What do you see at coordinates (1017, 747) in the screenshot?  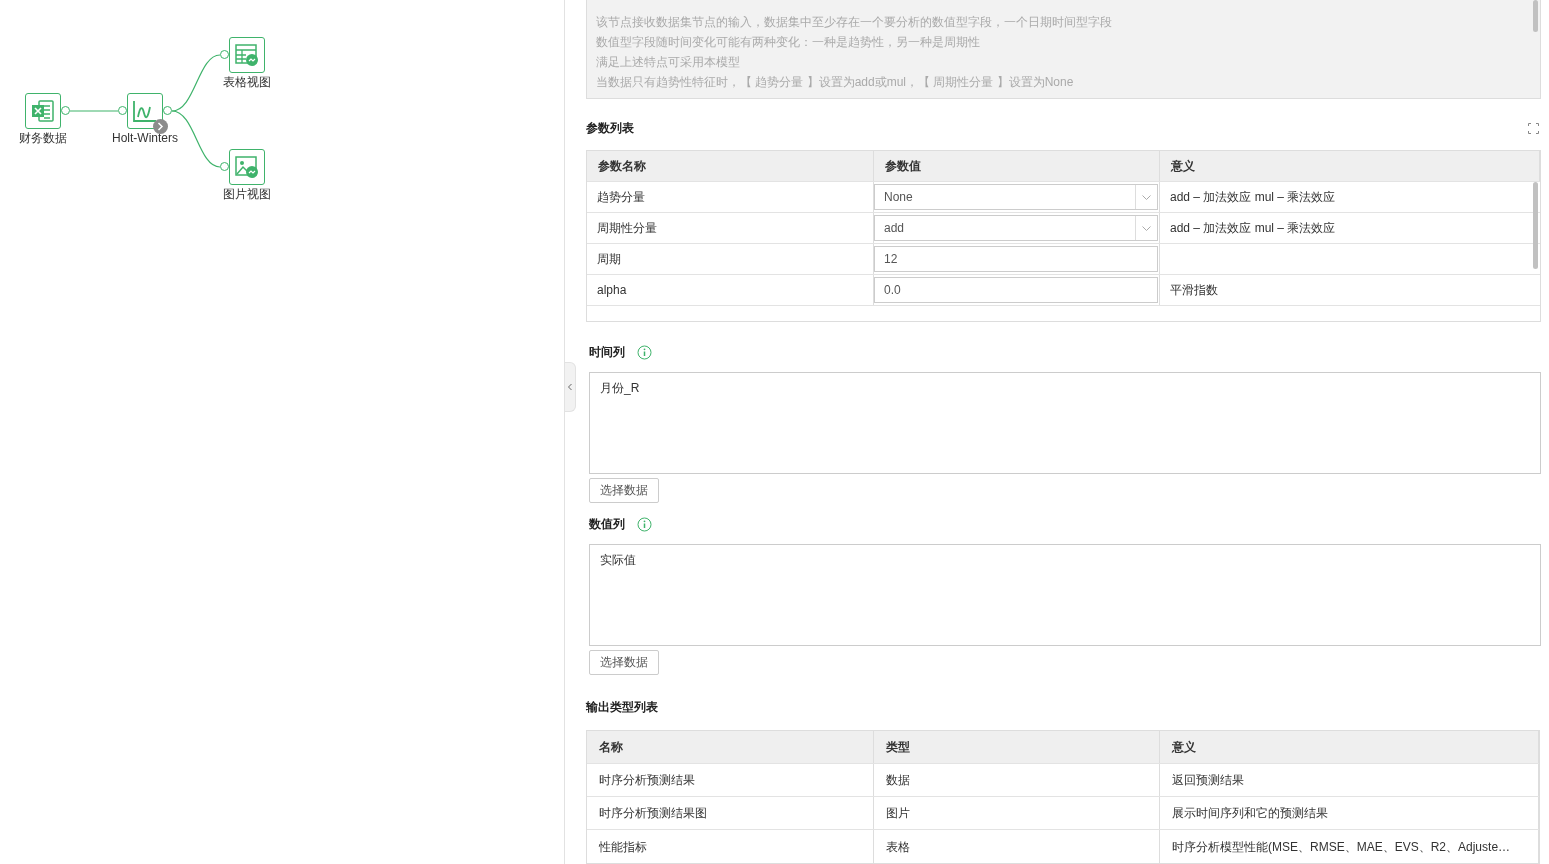 I see `column-header: 类型` at bounding box center [1017, 747].